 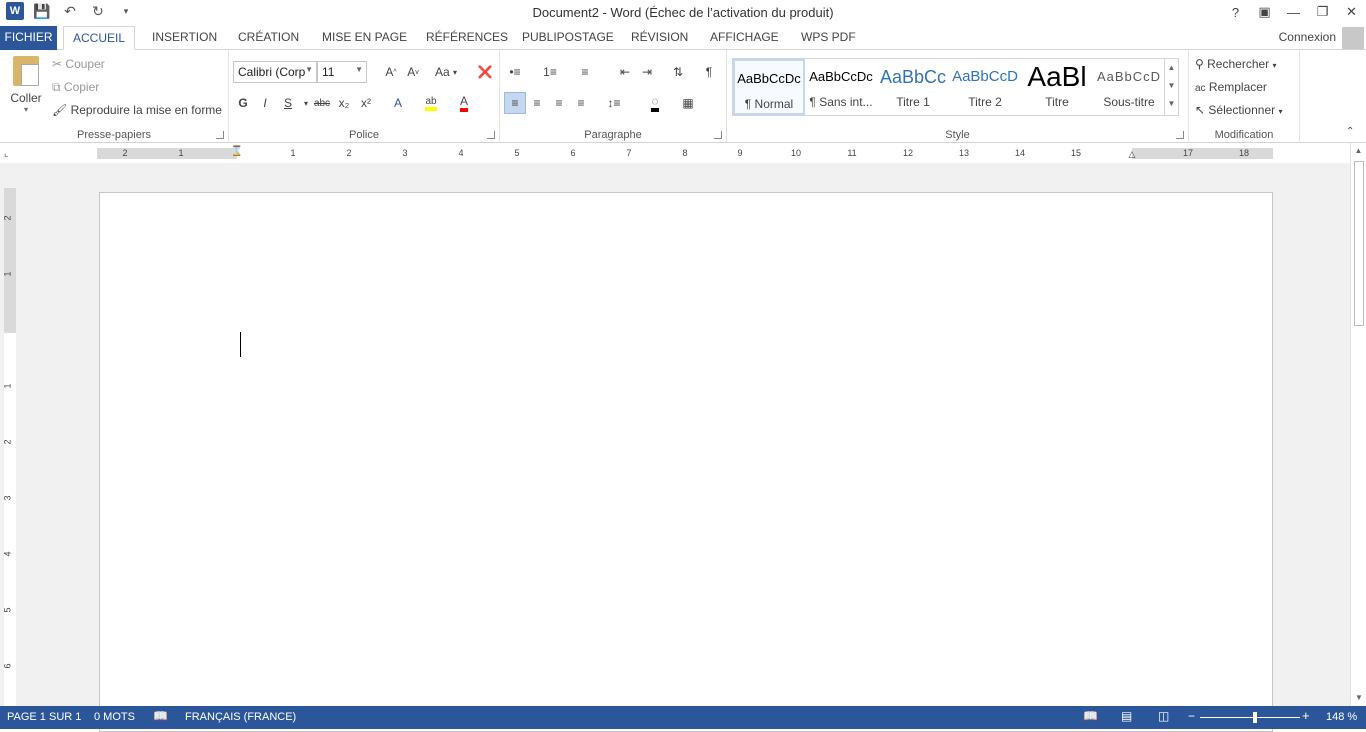 What do you see at coordinates (413, 72) in the screenshot?
I see `shrink-font-icon: Av` at bounding box center [413, 72].